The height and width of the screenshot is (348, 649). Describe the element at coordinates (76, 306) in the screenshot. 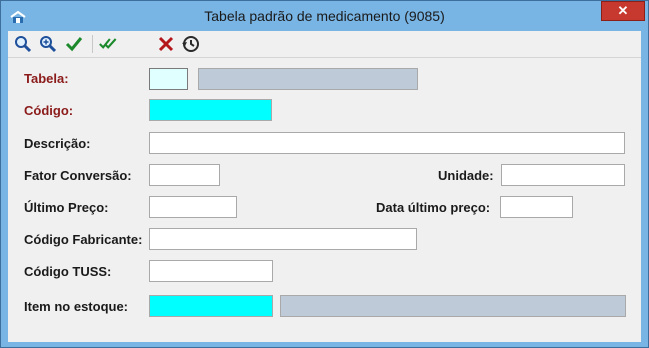

I see `item-estoque-label: Item no estoque:` at that location.